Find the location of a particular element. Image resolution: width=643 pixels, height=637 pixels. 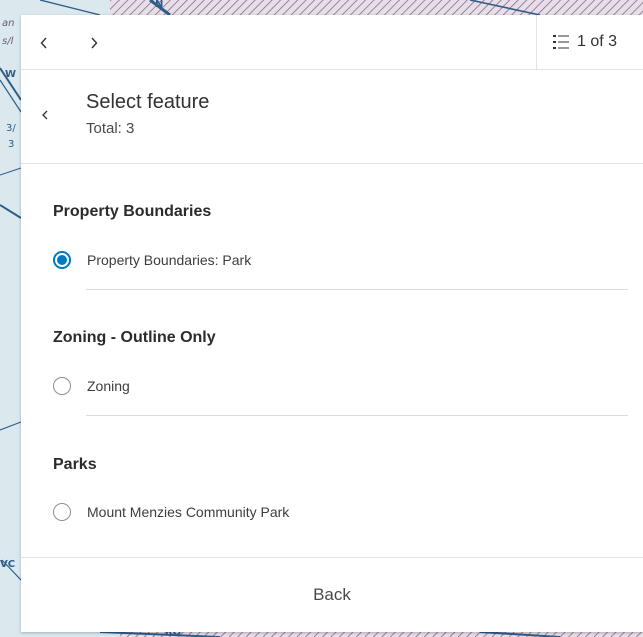

popup-footer: Back is located at coordinates (332, 594).